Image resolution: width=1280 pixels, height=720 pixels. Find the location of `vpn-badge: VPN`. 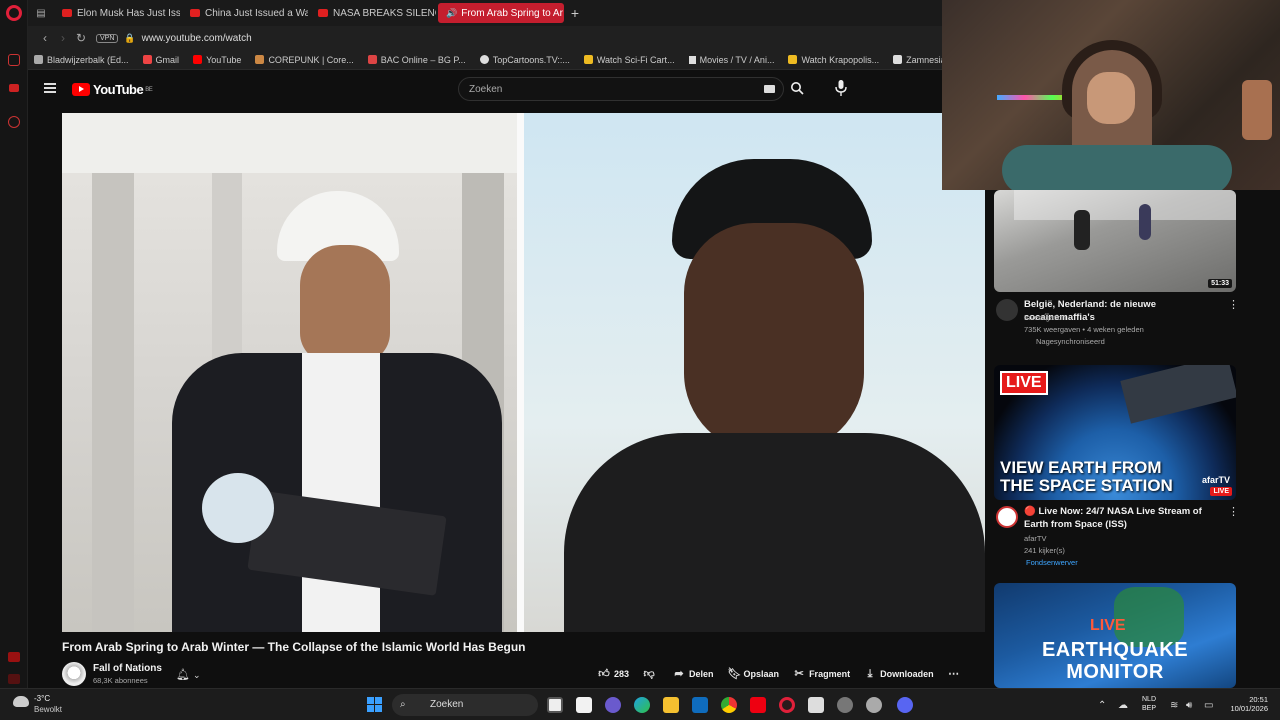

vpn-badge: VPN is located at coordinates (107, 38).